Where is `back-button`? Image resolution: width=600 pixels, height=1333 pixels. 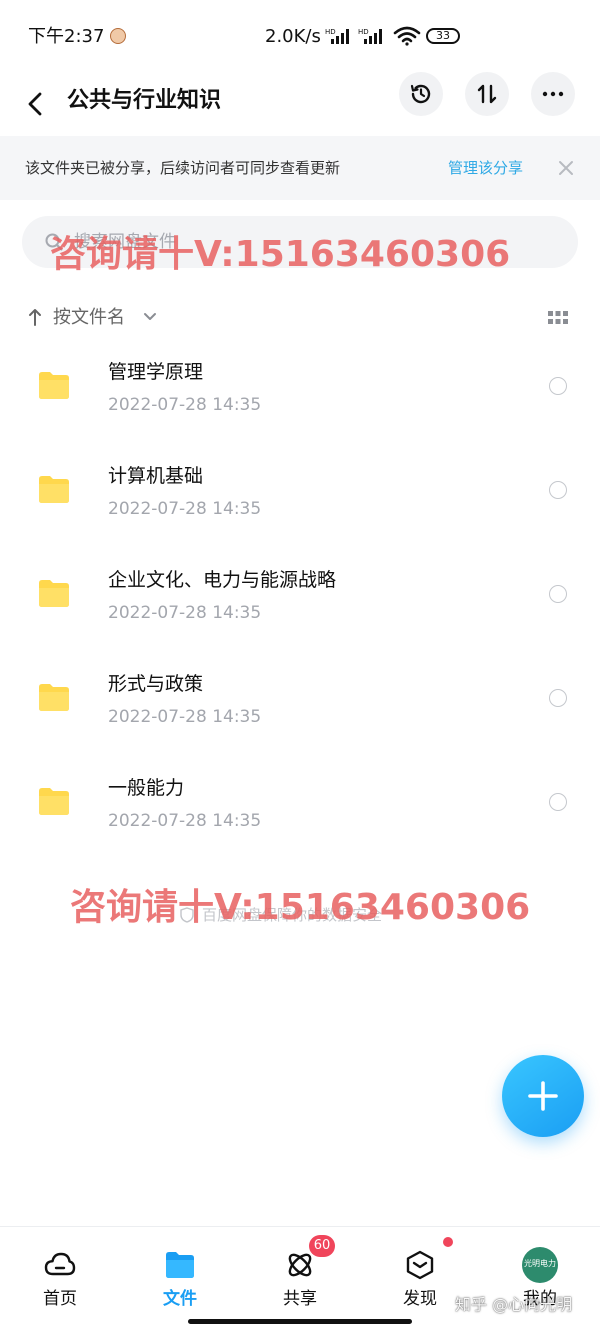 back-button is located at coordinates (36, 104).